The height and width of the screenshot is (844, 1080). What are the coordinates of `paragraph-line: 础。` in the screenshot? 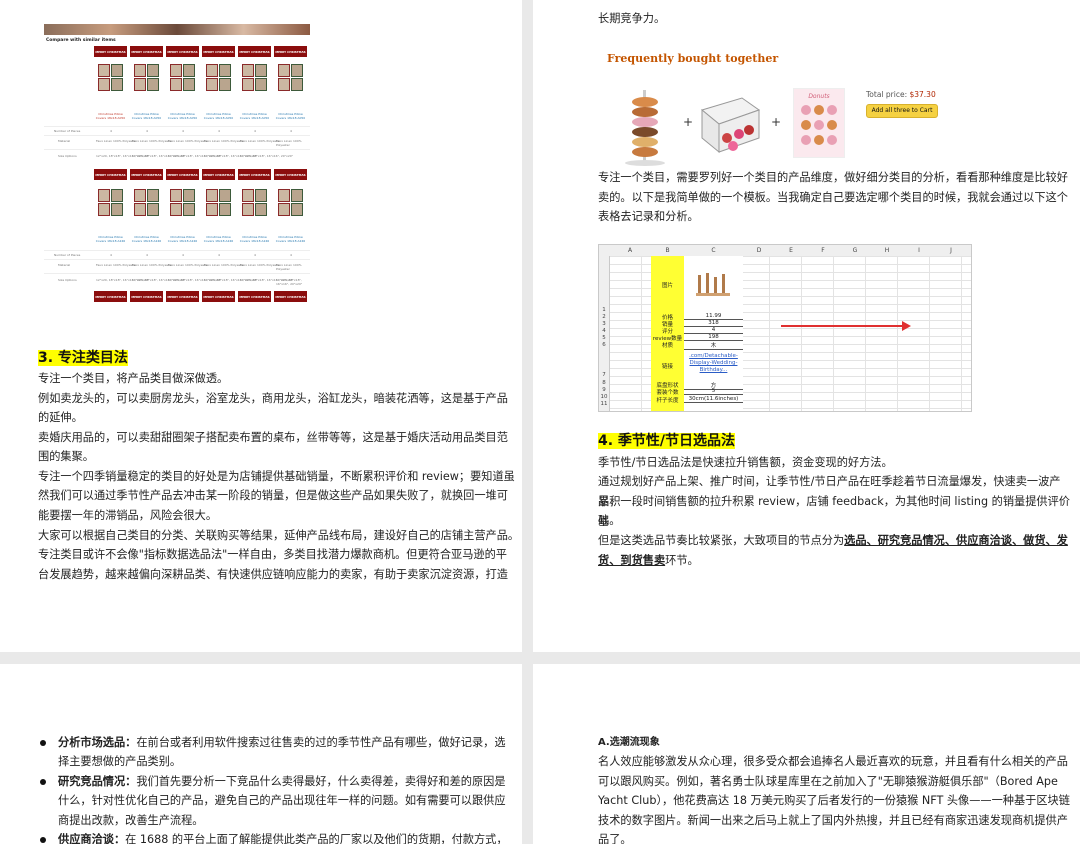 It's located at (609, 520).